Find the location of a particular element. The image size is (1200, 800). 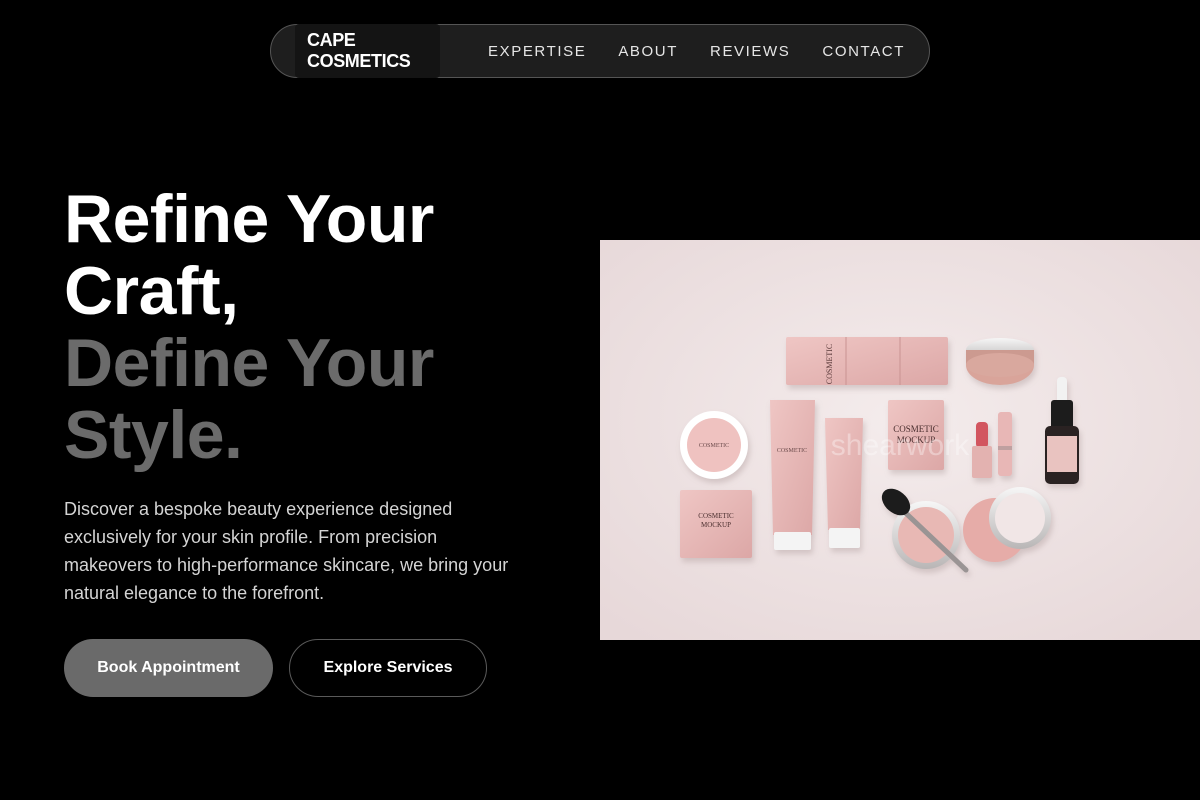

headline-line-3: Define Your is located at coordinates (249, 363).